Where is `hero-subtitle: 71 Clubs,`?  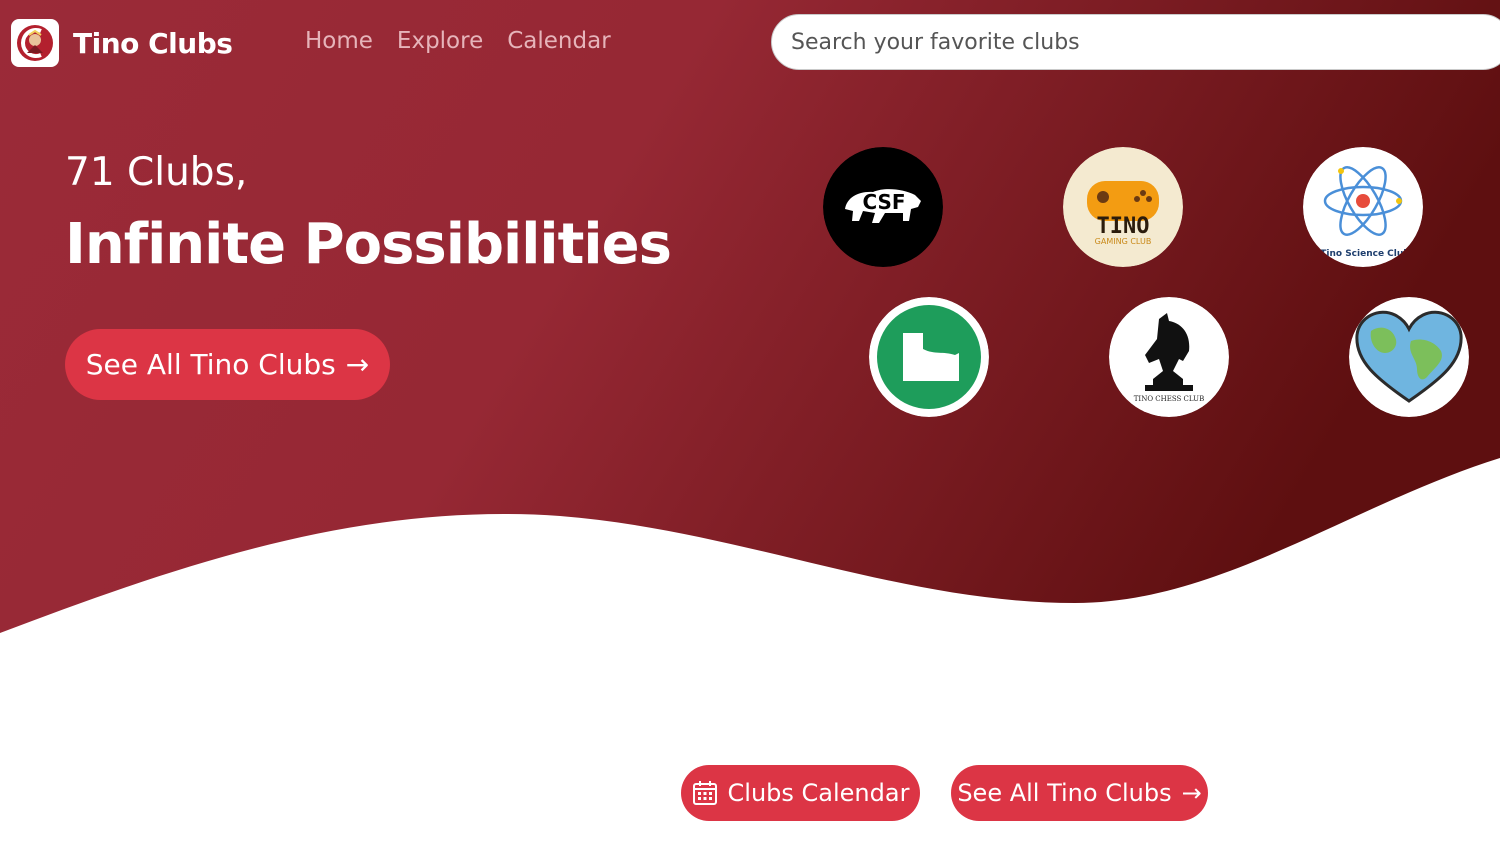
hero-subtitle: 71 Clubs, is located at coordinates (156, 172).